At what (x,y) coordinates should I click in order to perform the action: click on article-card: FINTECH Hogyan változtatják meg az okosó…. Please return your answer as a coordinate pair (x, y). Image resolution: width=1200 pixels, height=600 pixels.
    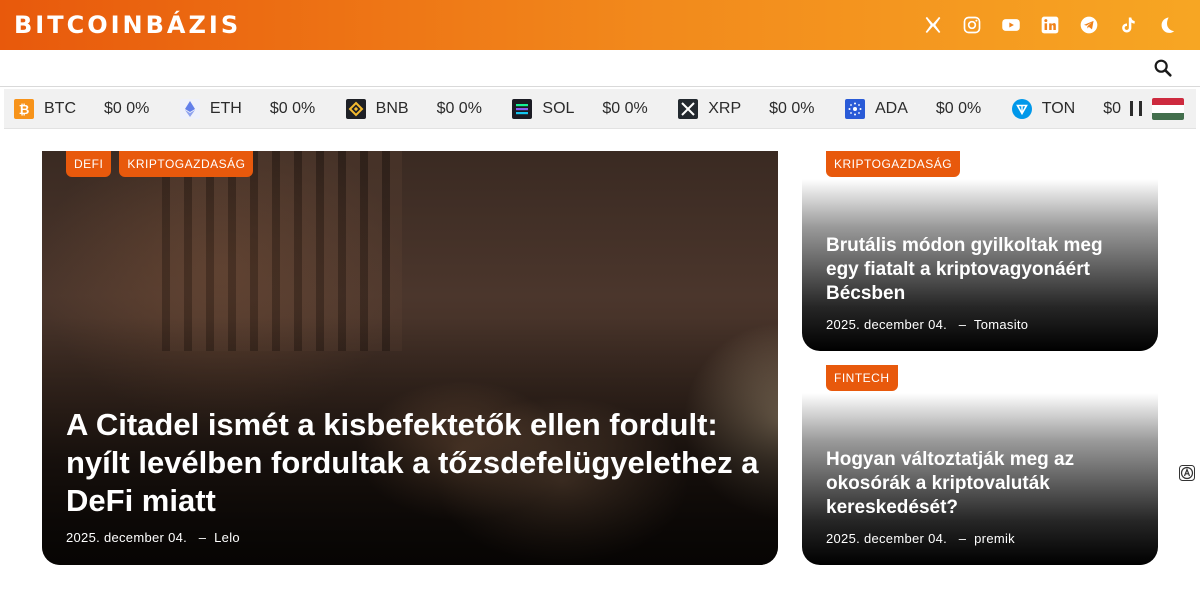
    Looking at the image, I should click on (980, 465).